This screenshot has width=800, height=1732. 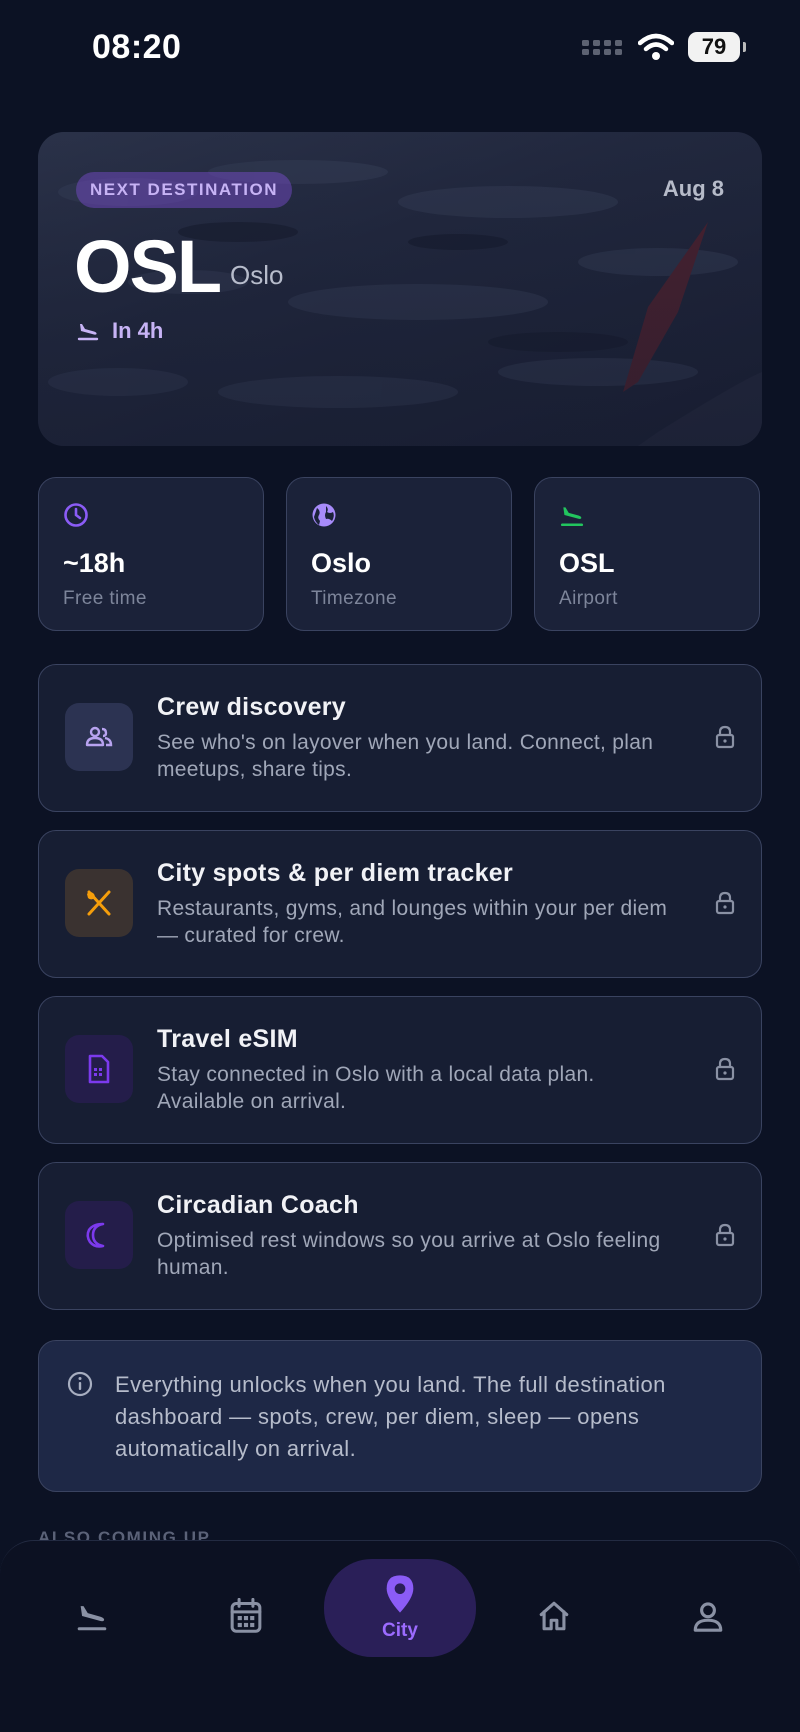 What do you see at coordinates (717, 47) in the screenshot?
I see `battery-icon: 79` at bounding box center [717, 47].